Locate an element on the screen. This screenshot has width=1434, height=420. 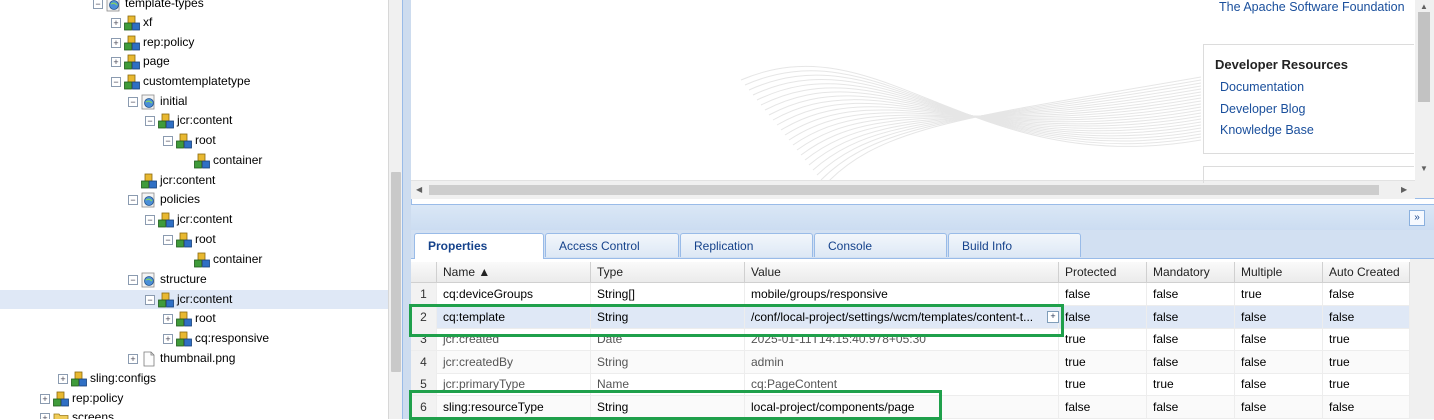
header-mandatory: Mandatory is located at coordinates (1191, 272).